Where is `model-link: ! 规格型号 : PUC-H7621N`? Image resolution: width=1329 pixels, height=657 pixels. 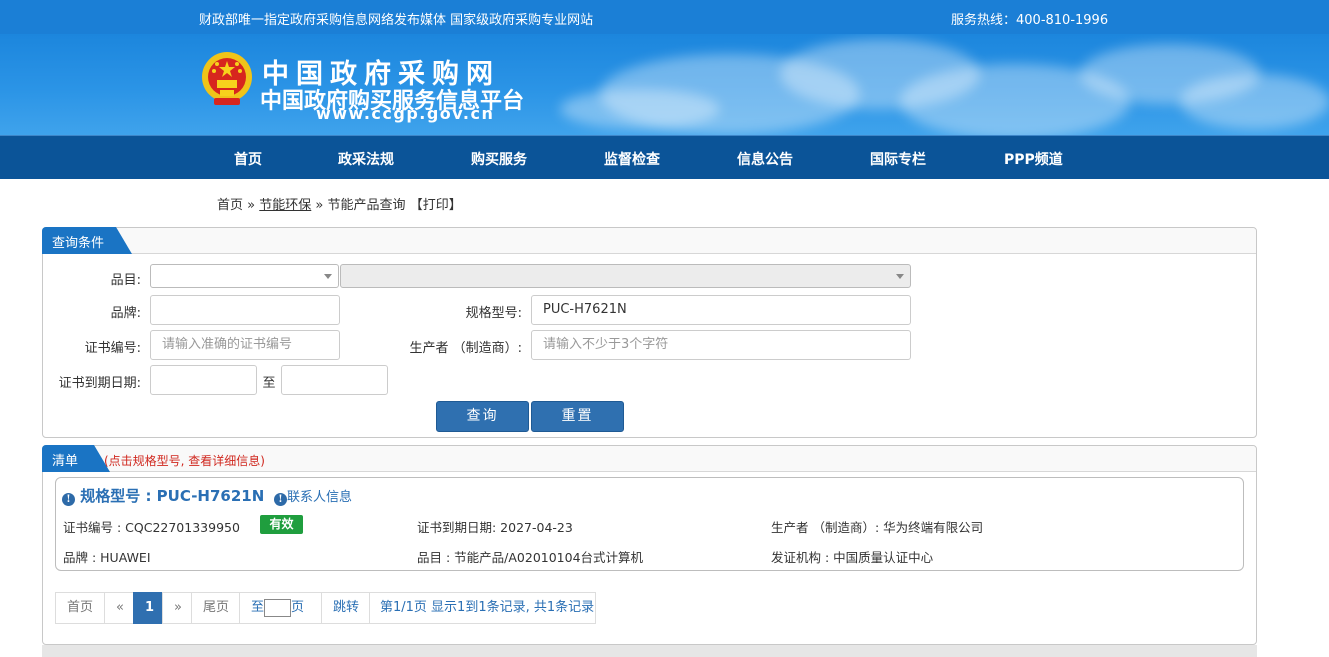 model-link: ! 规格型号 : PUC-H7621N is located at coordinates (163, 495).